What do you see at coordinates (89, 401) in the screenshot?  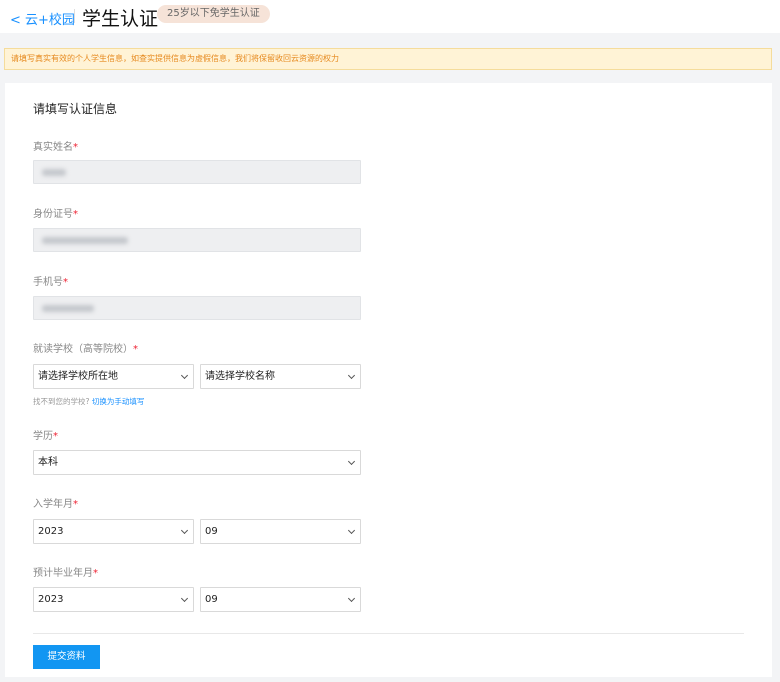 I see `school-hint: 找不到您的学校? 切换为手动填写` at bounding box center [89, 401].